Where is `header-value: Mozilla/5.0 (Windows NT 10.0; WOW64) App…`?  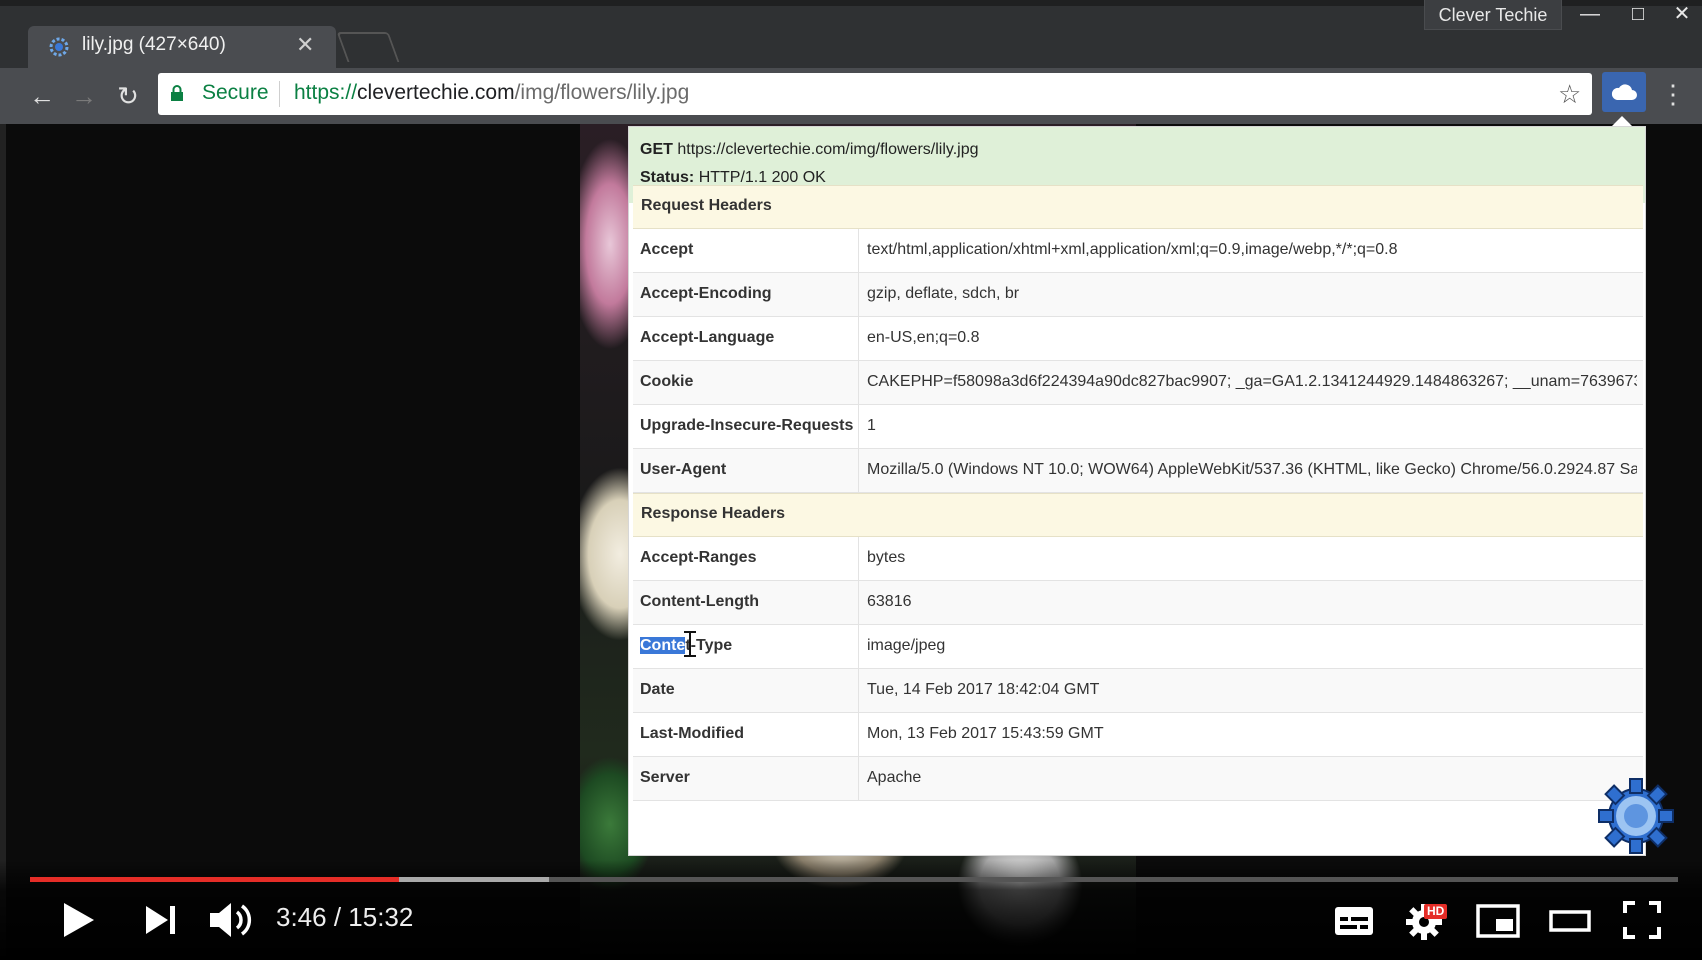
header-value: Mozilla/5.0 (Windows NT 10.0; WOW64) App… is located at coordinates (1252, 469).